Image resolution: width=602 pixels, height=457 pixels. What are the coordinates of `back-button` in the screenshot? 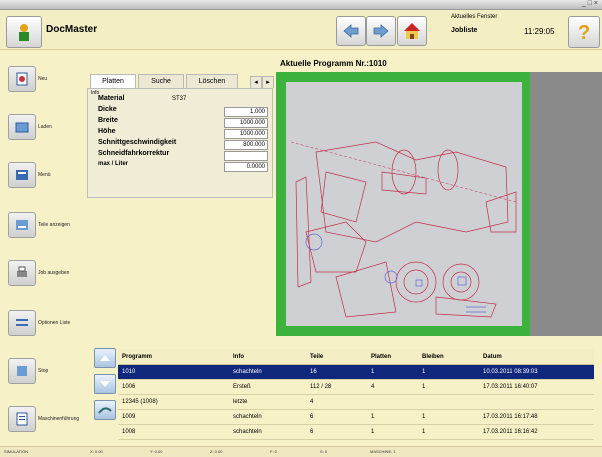 It's located at (351, 31).